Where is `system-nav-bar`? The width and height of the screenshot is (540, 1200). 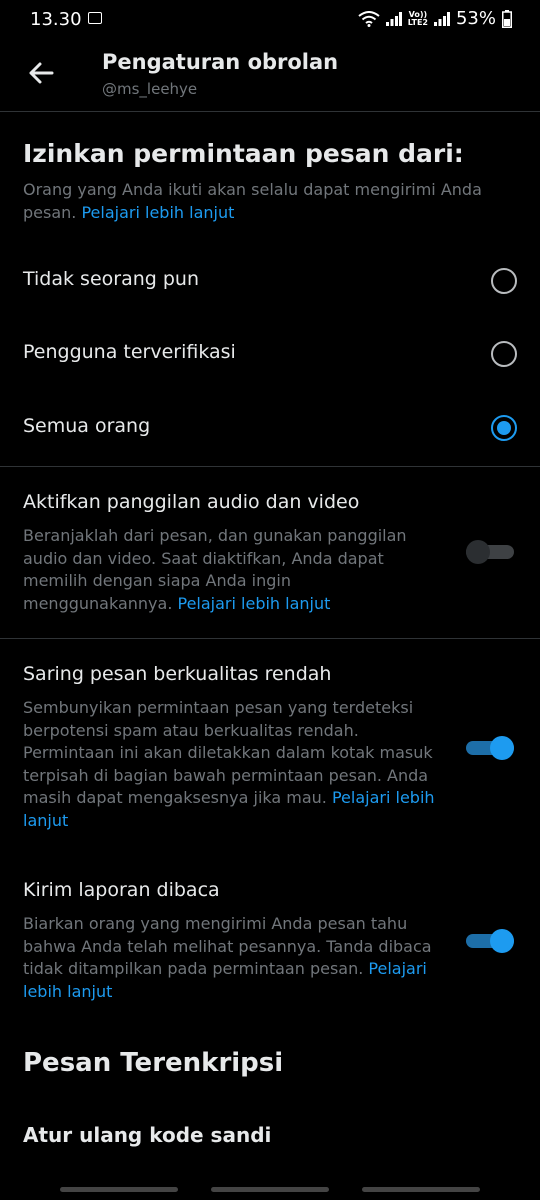 system-nav-bar is located at coordinates (270, 1189).